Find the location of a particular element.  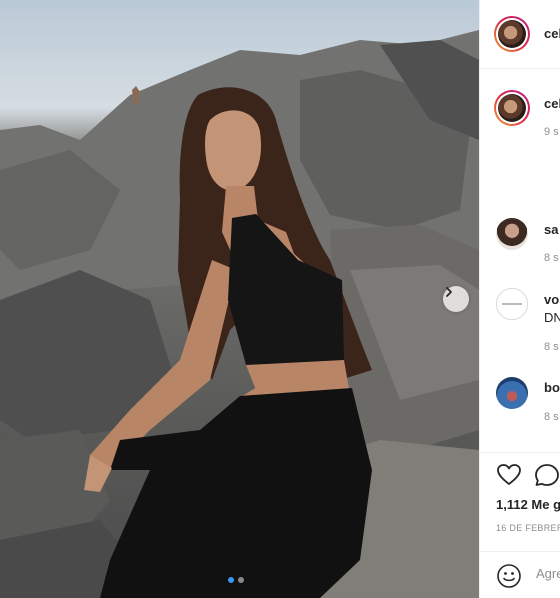

author-avatar is located at coordinates (512, 34).